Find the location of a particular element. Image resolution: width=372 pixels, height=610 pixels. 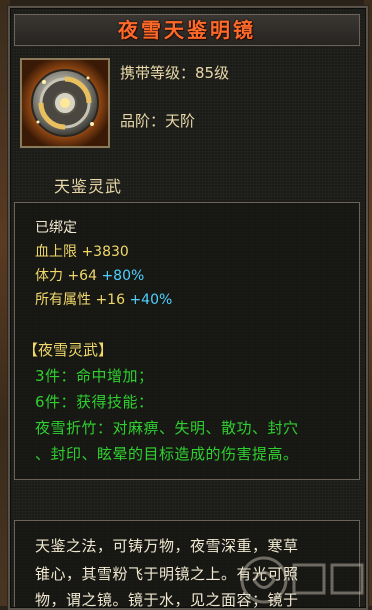

stat-hp-label: 血上限 is located at coordinates (56, 252).